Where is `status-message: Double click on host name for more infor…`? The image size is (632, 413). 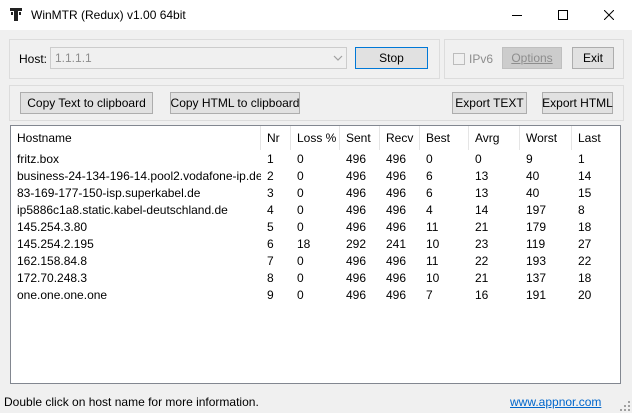
status-message: Double click on host name for more infor… is located at coordinates (131, 402).